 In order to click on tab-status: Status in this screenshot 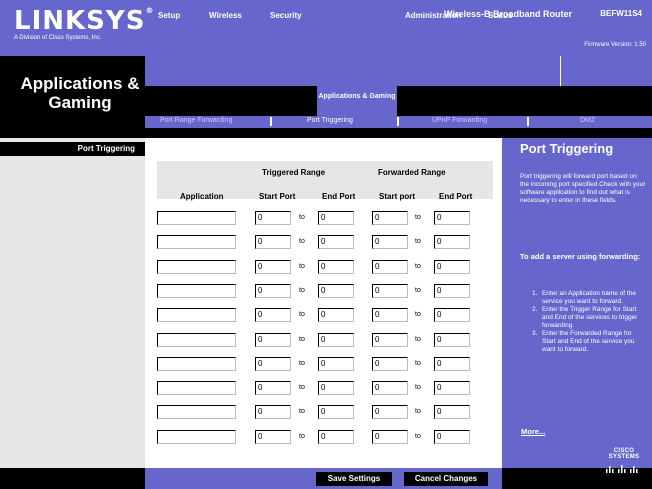, I will do `click(500, 15)`.